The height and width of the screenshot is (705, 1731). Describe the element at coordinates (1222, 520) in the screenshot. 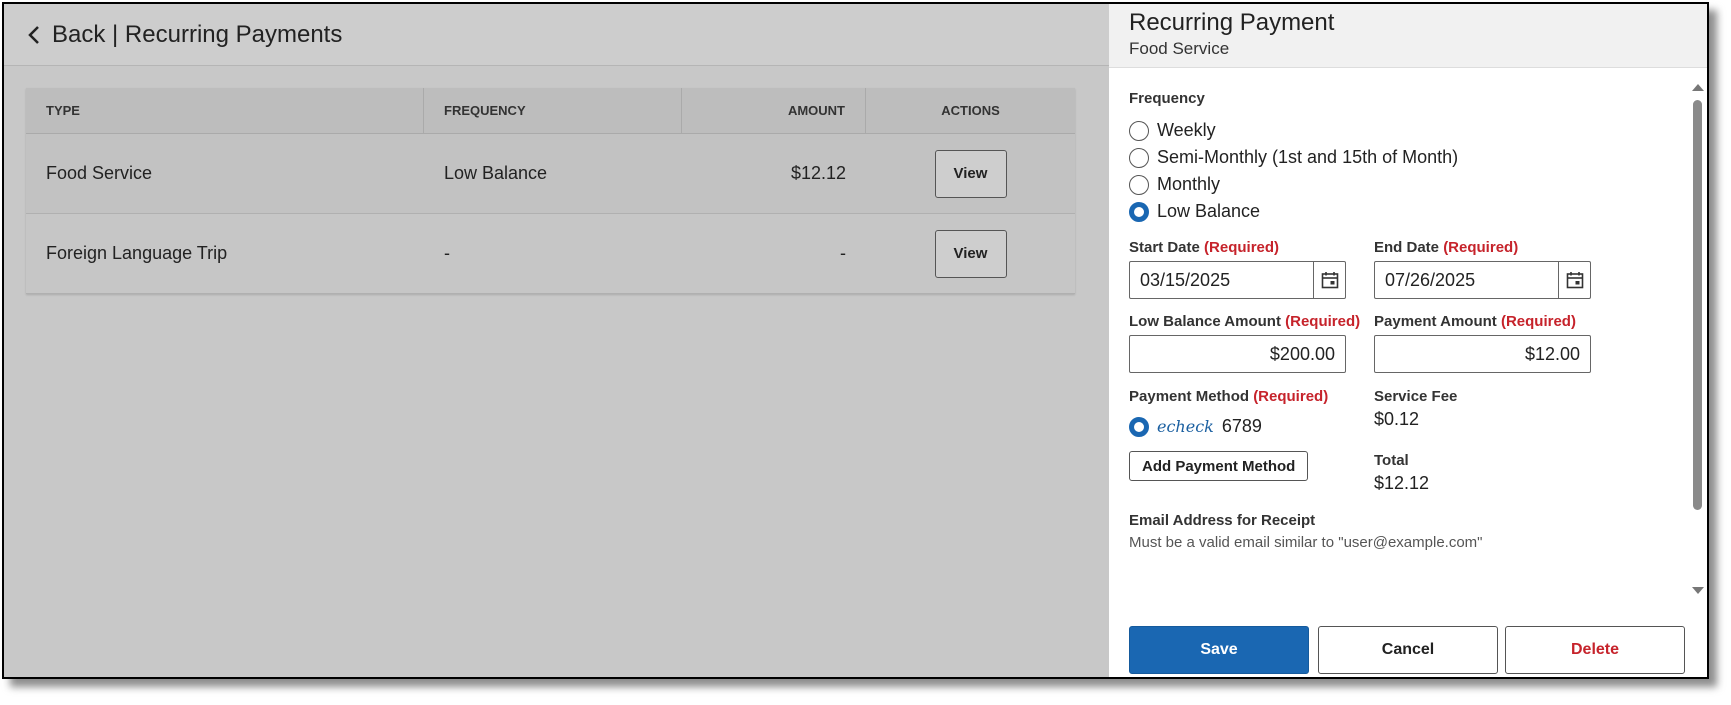

I see `email-label: Email Address for Receipt` at that location.